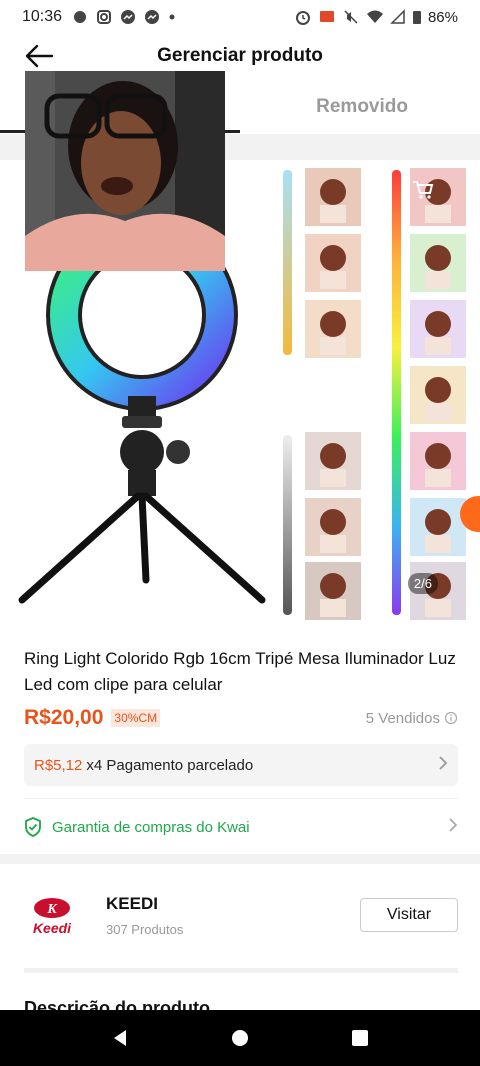 This screenshot has height=1066, width=480. Describe the element at coordinates (52, 928) in the screenshot. I see `shop-logo-text: Keedi` at that location.